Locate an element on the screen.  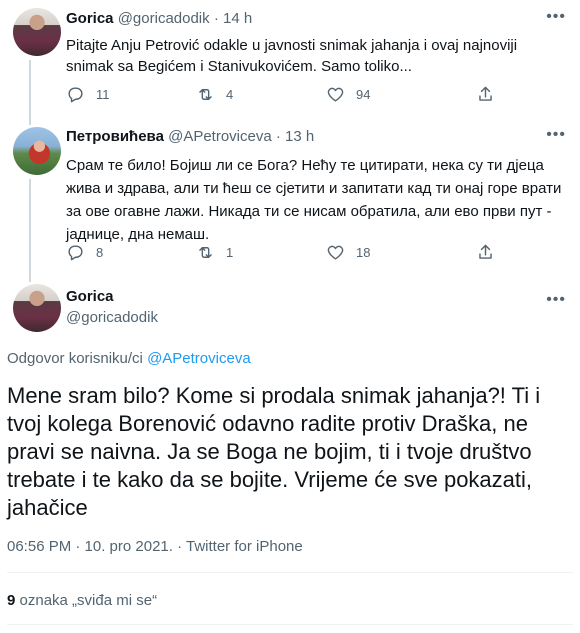
tweet-source: Twitter for iPhone is located at coordinates (244, 546).